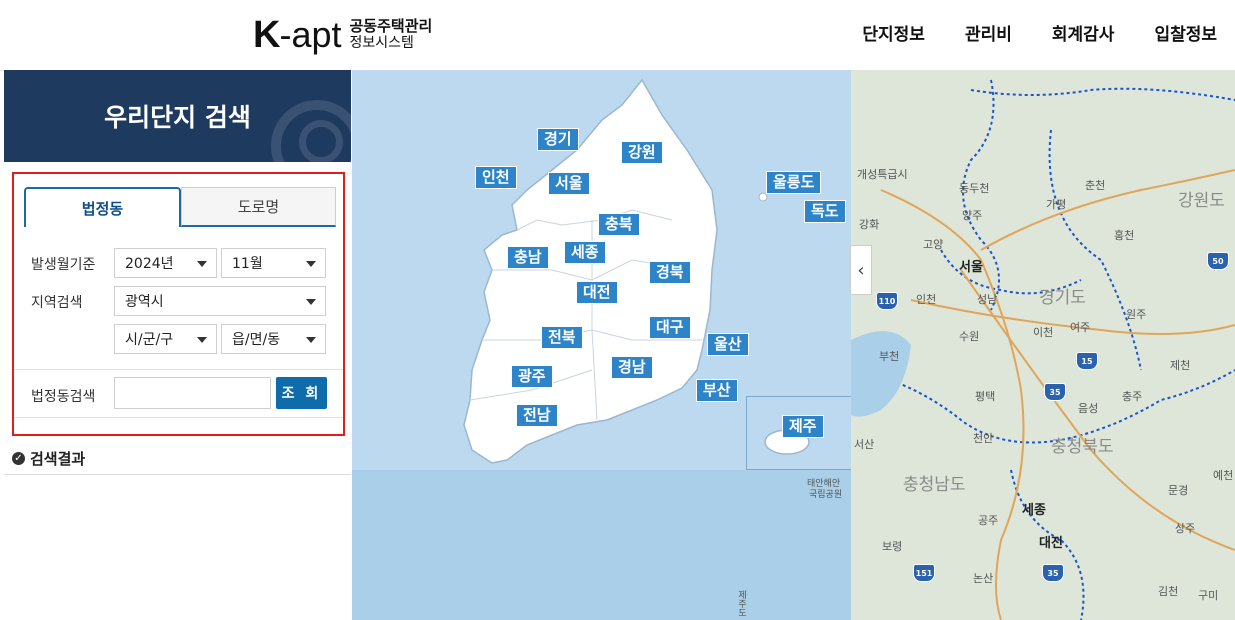 The height and width of the screenshot is (620, 1235). I want to click on map-label: 부천, so click(889, 356).